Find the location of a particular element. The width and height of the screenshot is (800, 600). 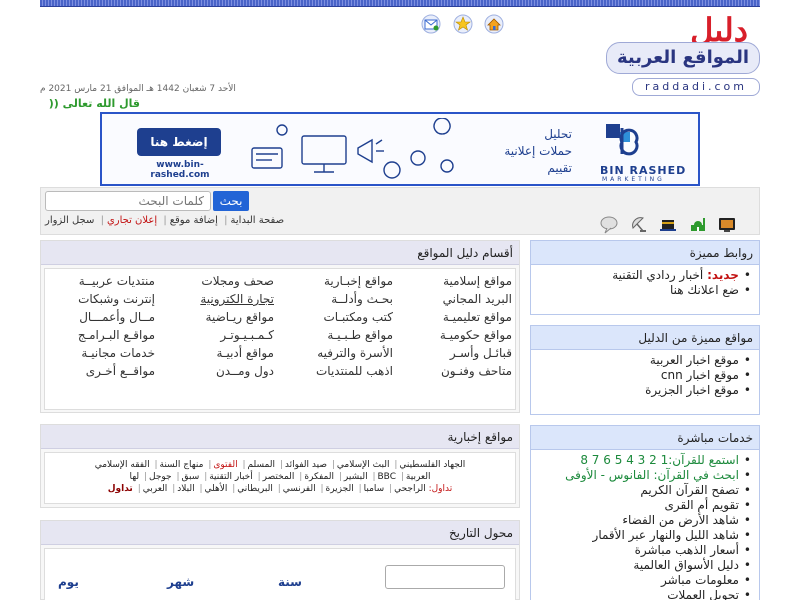

category-link: كتب ومكتبـات is located at coordinates (343, 317).